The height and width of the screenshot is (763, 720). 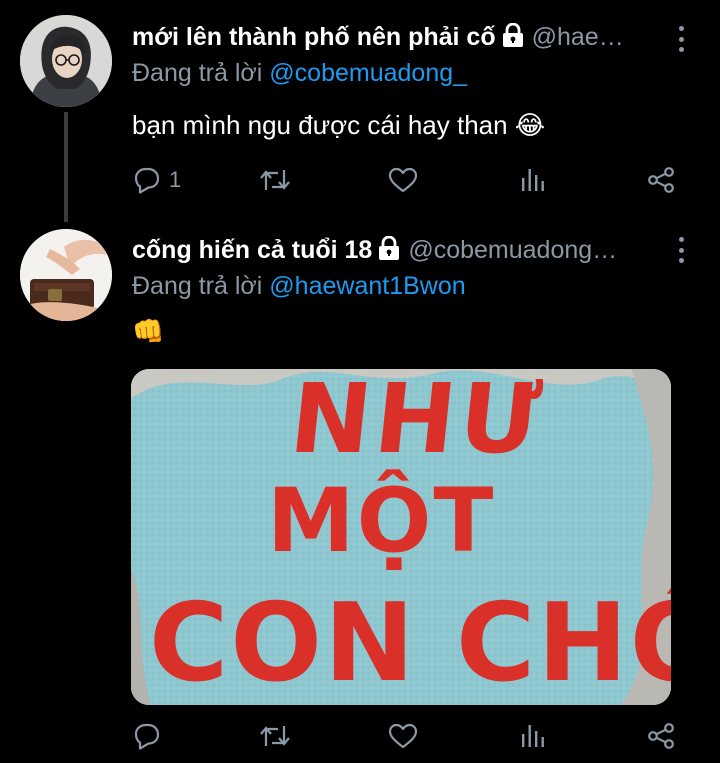 What do you see at coordinates (367, 286) in the screenshot?
I see `replying-to-mention: @haewant1Bwon` at bounding box center [367, 286].